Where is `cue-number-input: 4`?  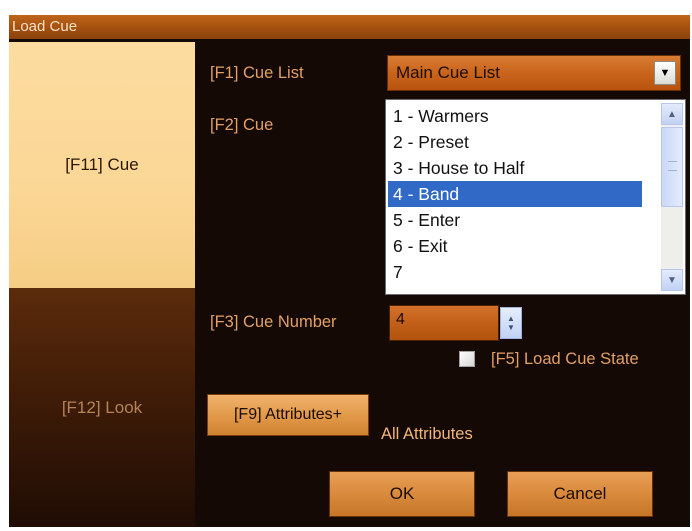
cue-number-input: 4 is located at coordinates (444, 323).